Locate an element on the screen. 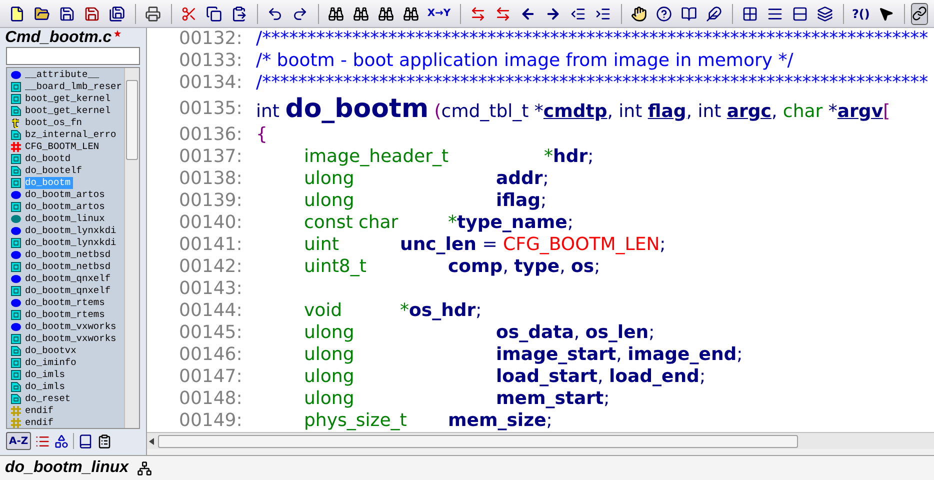 This screenshot has height=480, width=934. book-icon is located at coordinates (86, 441).